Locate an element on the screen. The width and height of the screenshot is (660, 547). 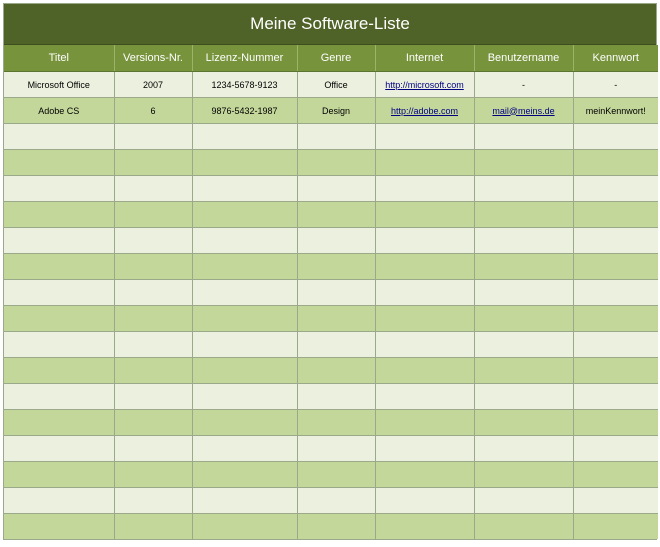
cell-lizenz-nummer: 1234-5678-9123 is located at coordinates (245, 84).